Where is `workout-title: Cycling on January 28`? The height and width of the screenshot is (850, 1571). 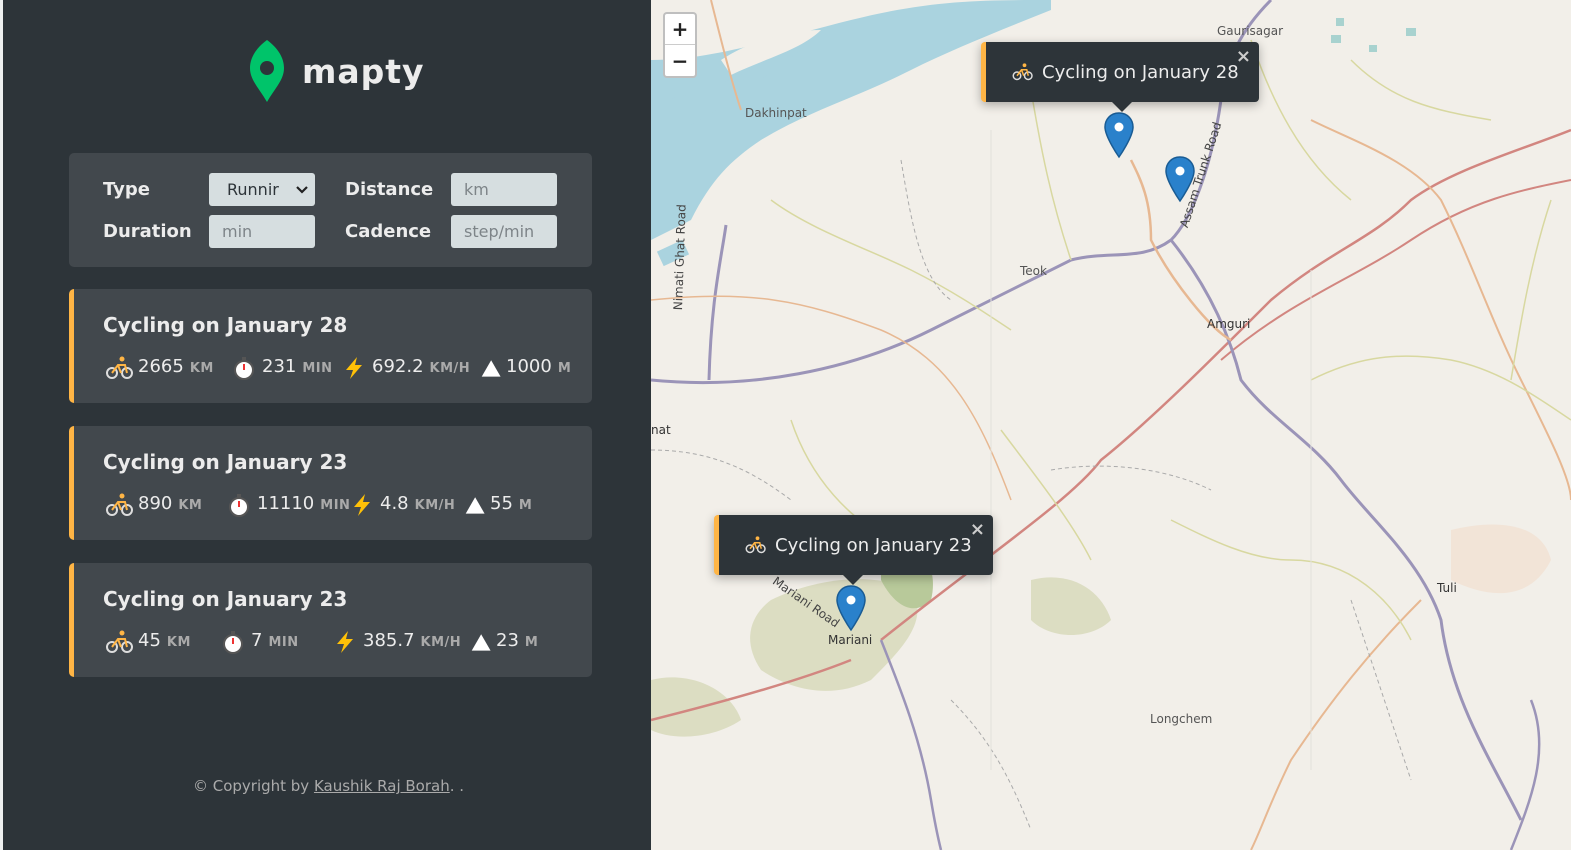
workout-title: Cycling on January 28 is located at coordinates (225, 325).